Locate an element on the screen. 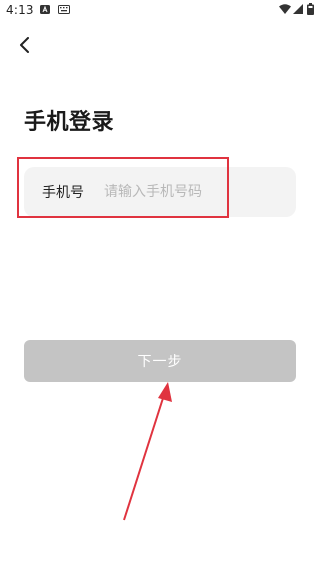 The width and height of the screenshot is (320, 569). wifi-icon is located at coordinates (285, 9).